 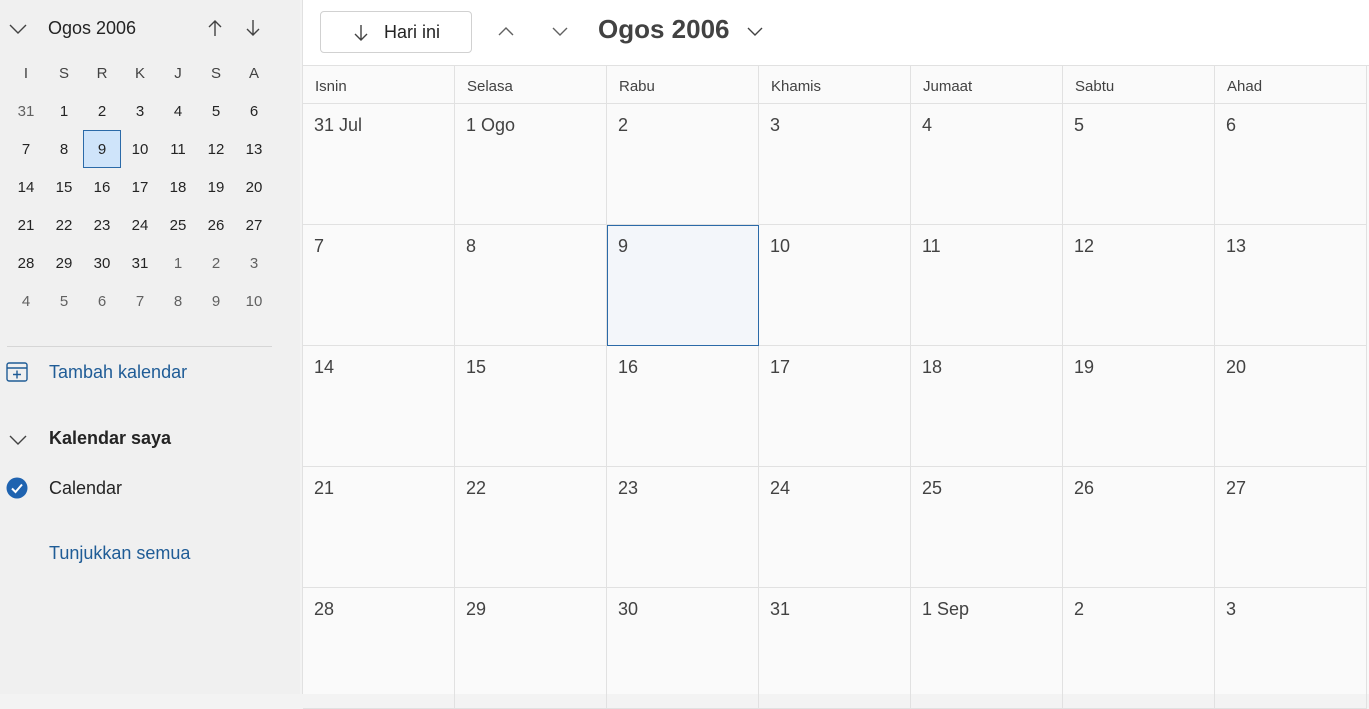 I want to click on mini-day: 20, so click(x=254, y=187).